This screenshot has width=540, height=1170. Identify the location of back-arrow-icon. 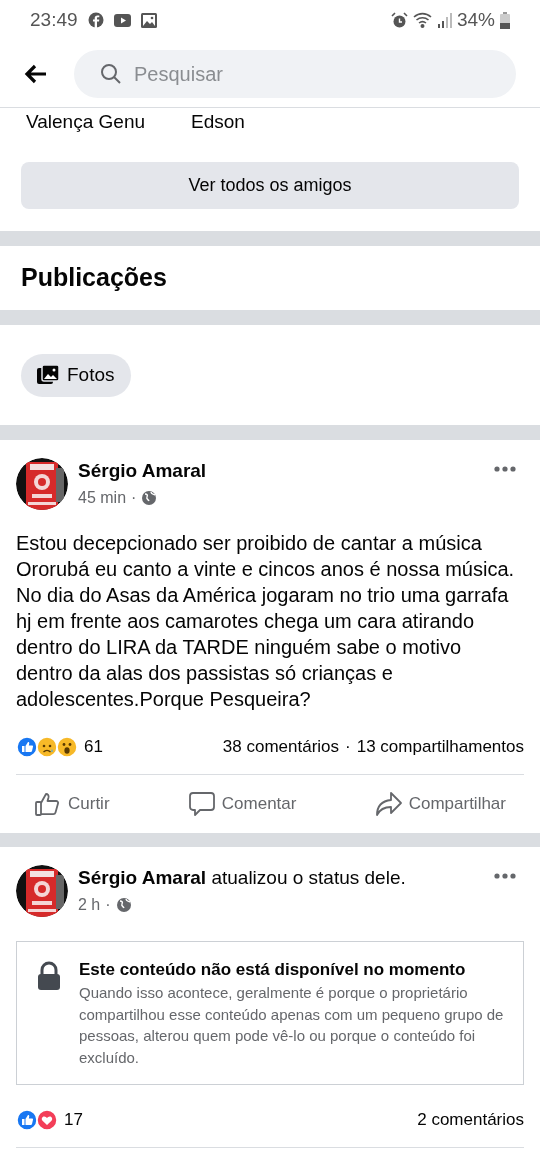
(36, 73).